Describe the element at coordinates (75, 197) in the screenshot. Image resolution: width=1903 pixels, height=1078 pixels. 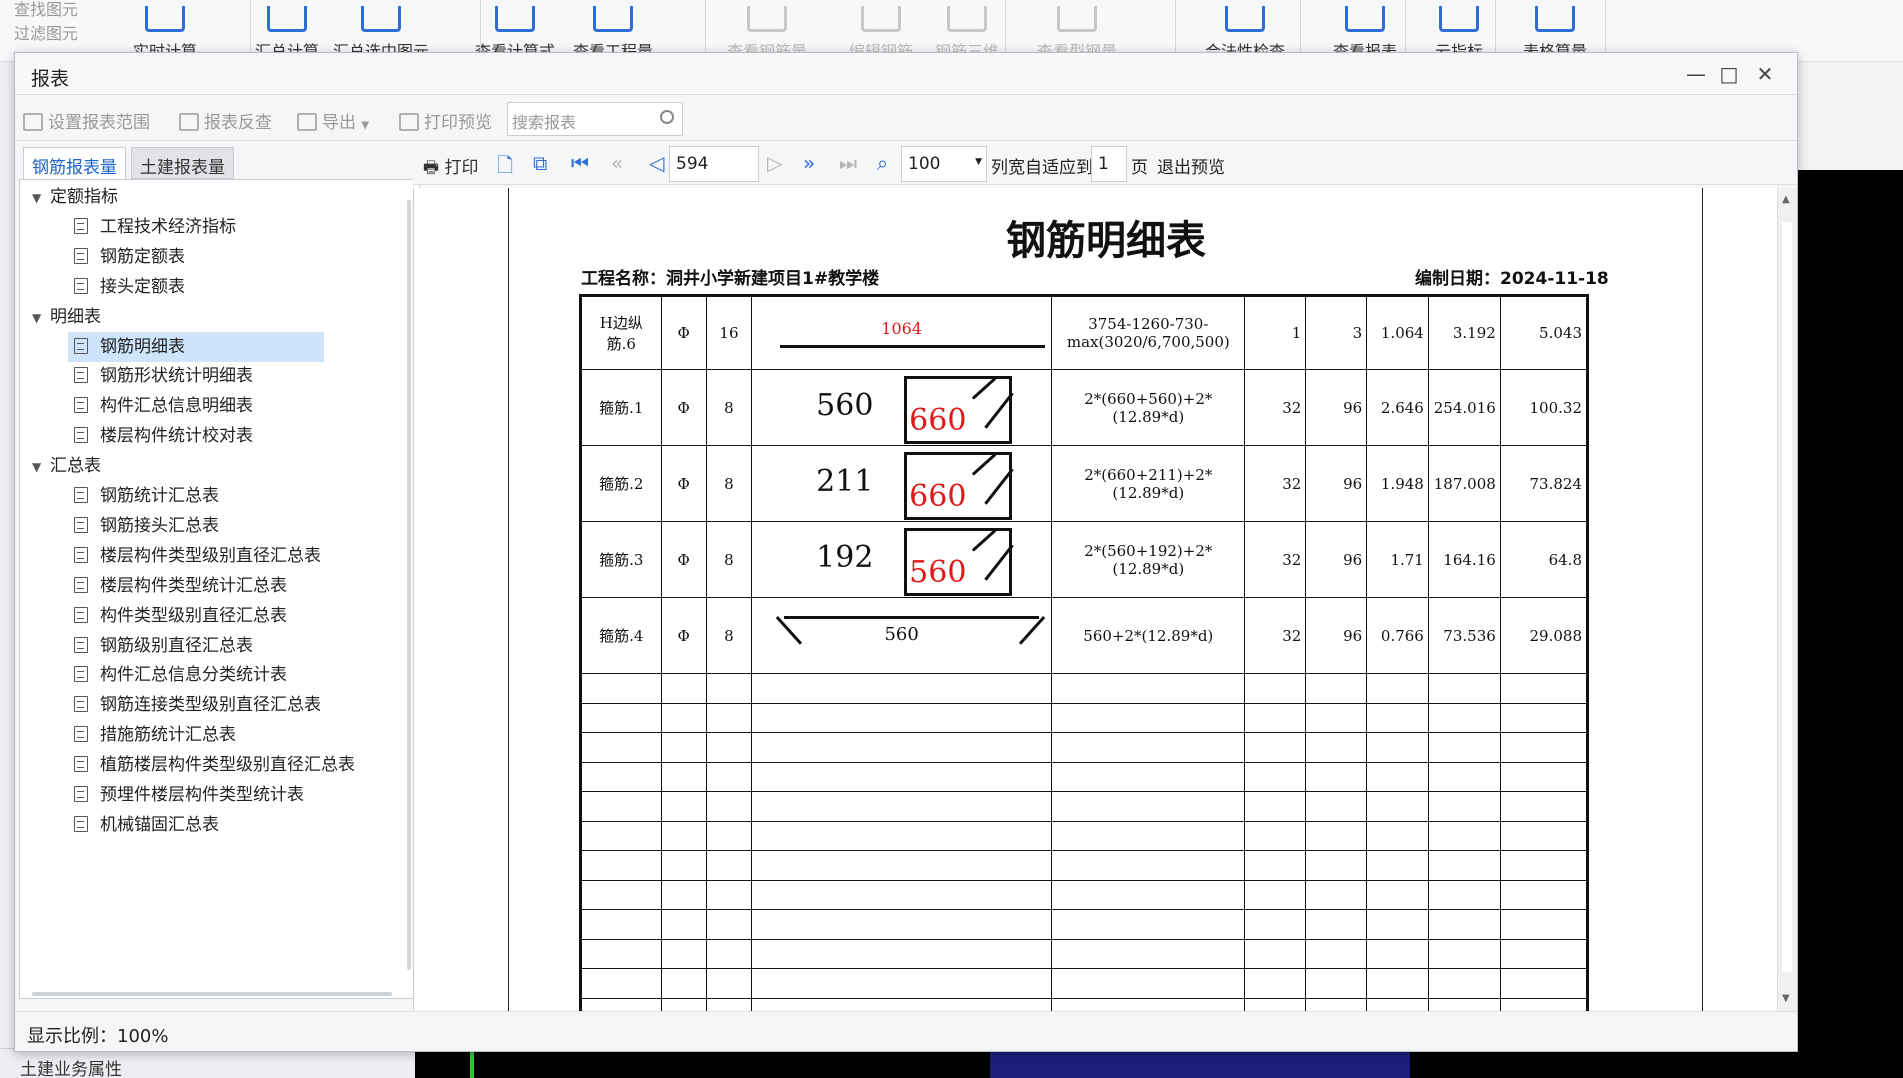
I see `tree-group: ▼ 定额指标` at that location.